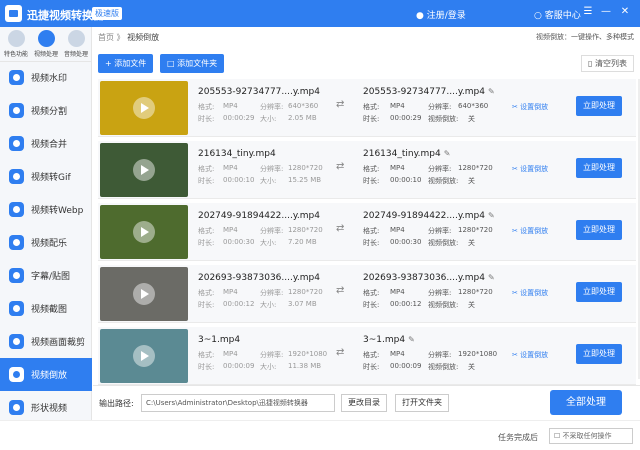  What do you see at coordinates (107, 13) in the screenshot?
I see `edition-badge: 极速版` at bounding box center [107, 13].